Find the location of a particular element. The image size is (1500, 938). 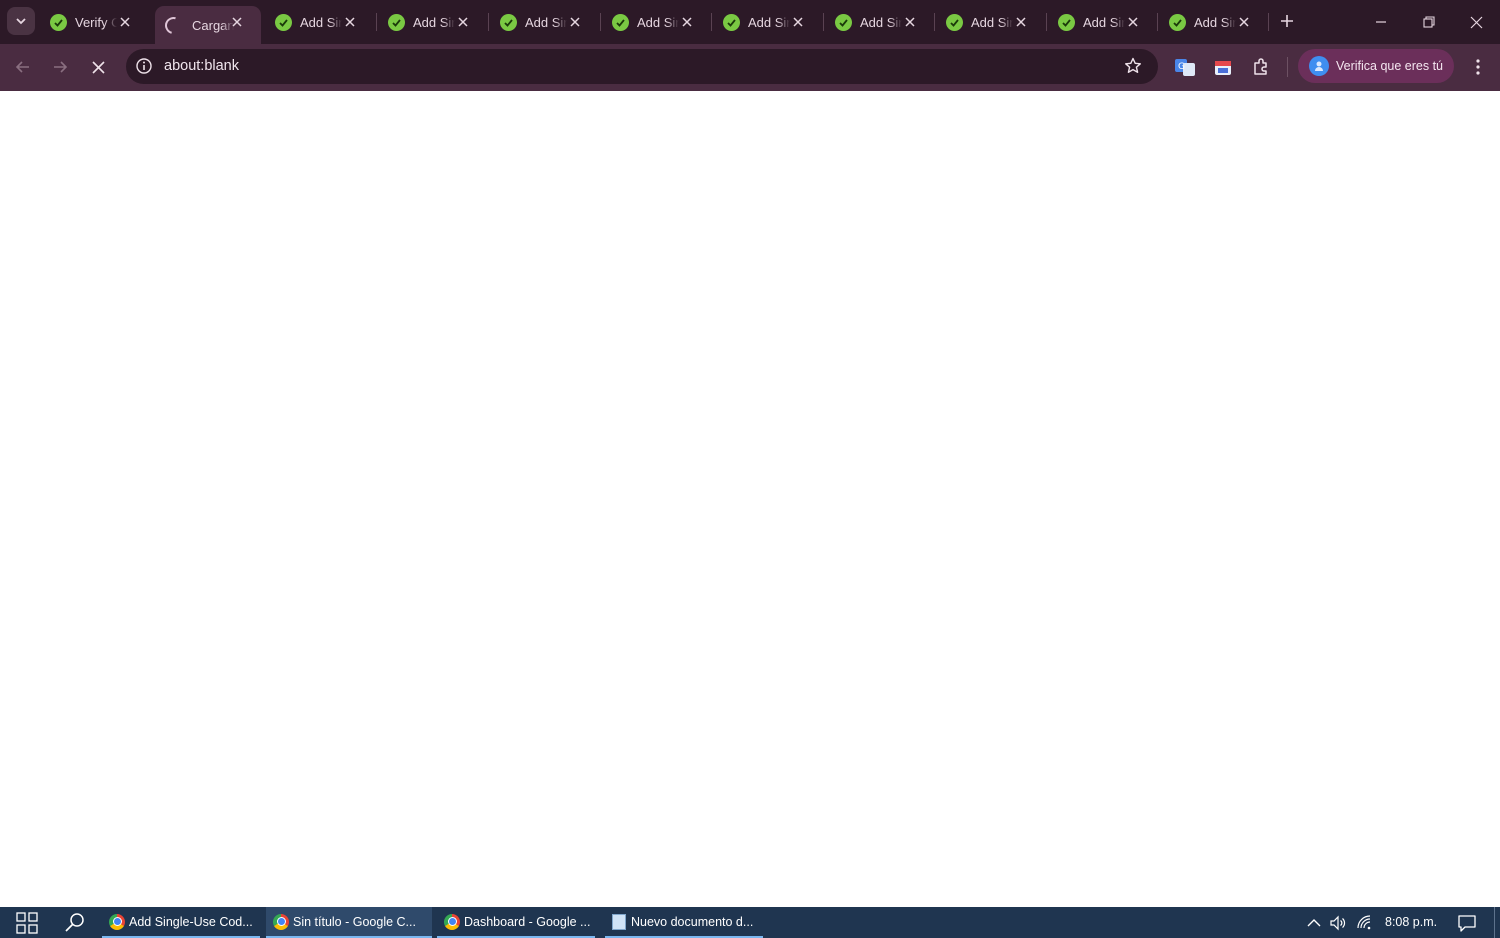

tab-verify: Verify Co is located at coordinates (95, 22).